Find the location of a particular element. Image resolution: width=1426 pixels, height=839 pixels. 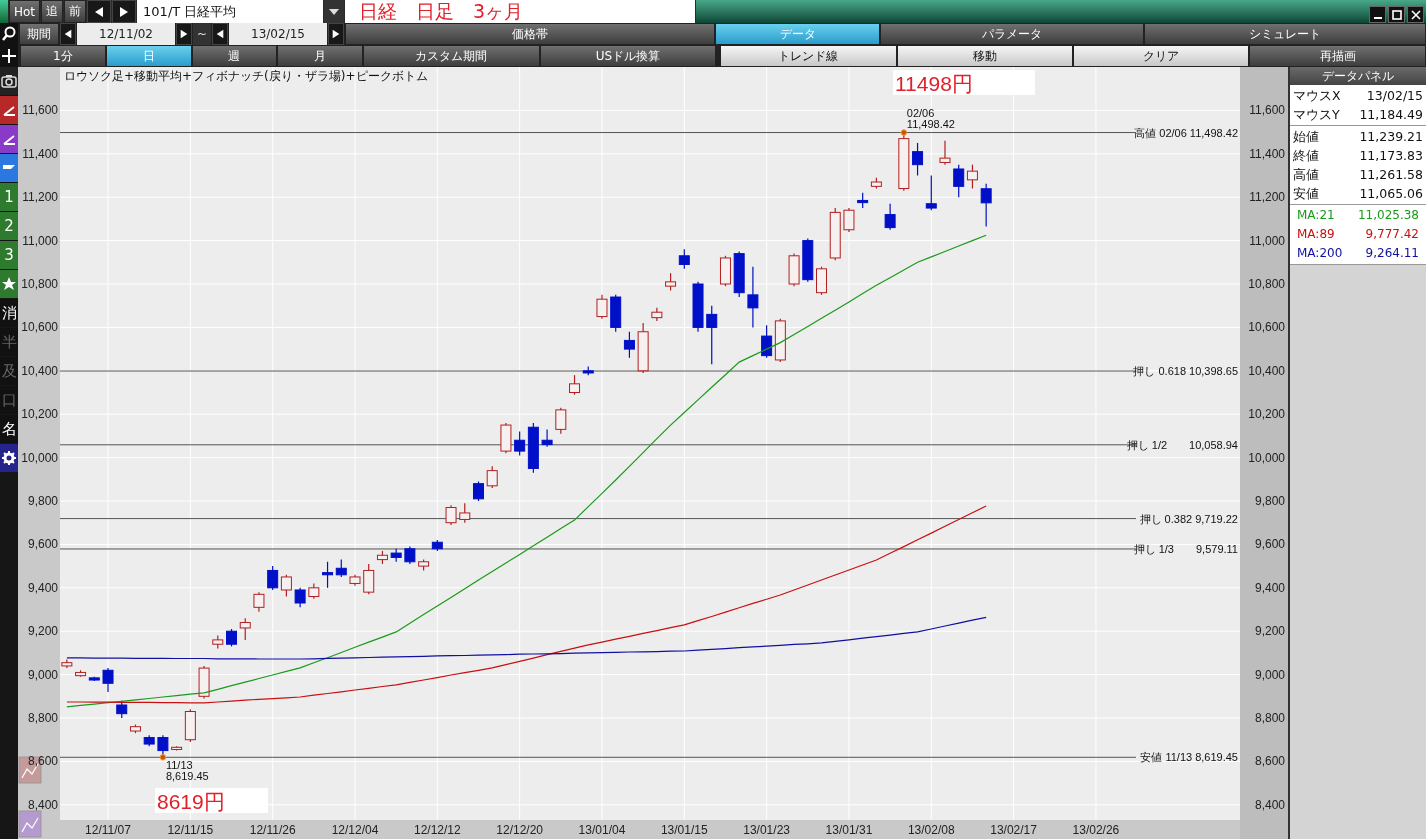

y-axis-label: 11,200 is located at coordinates (40, 197).